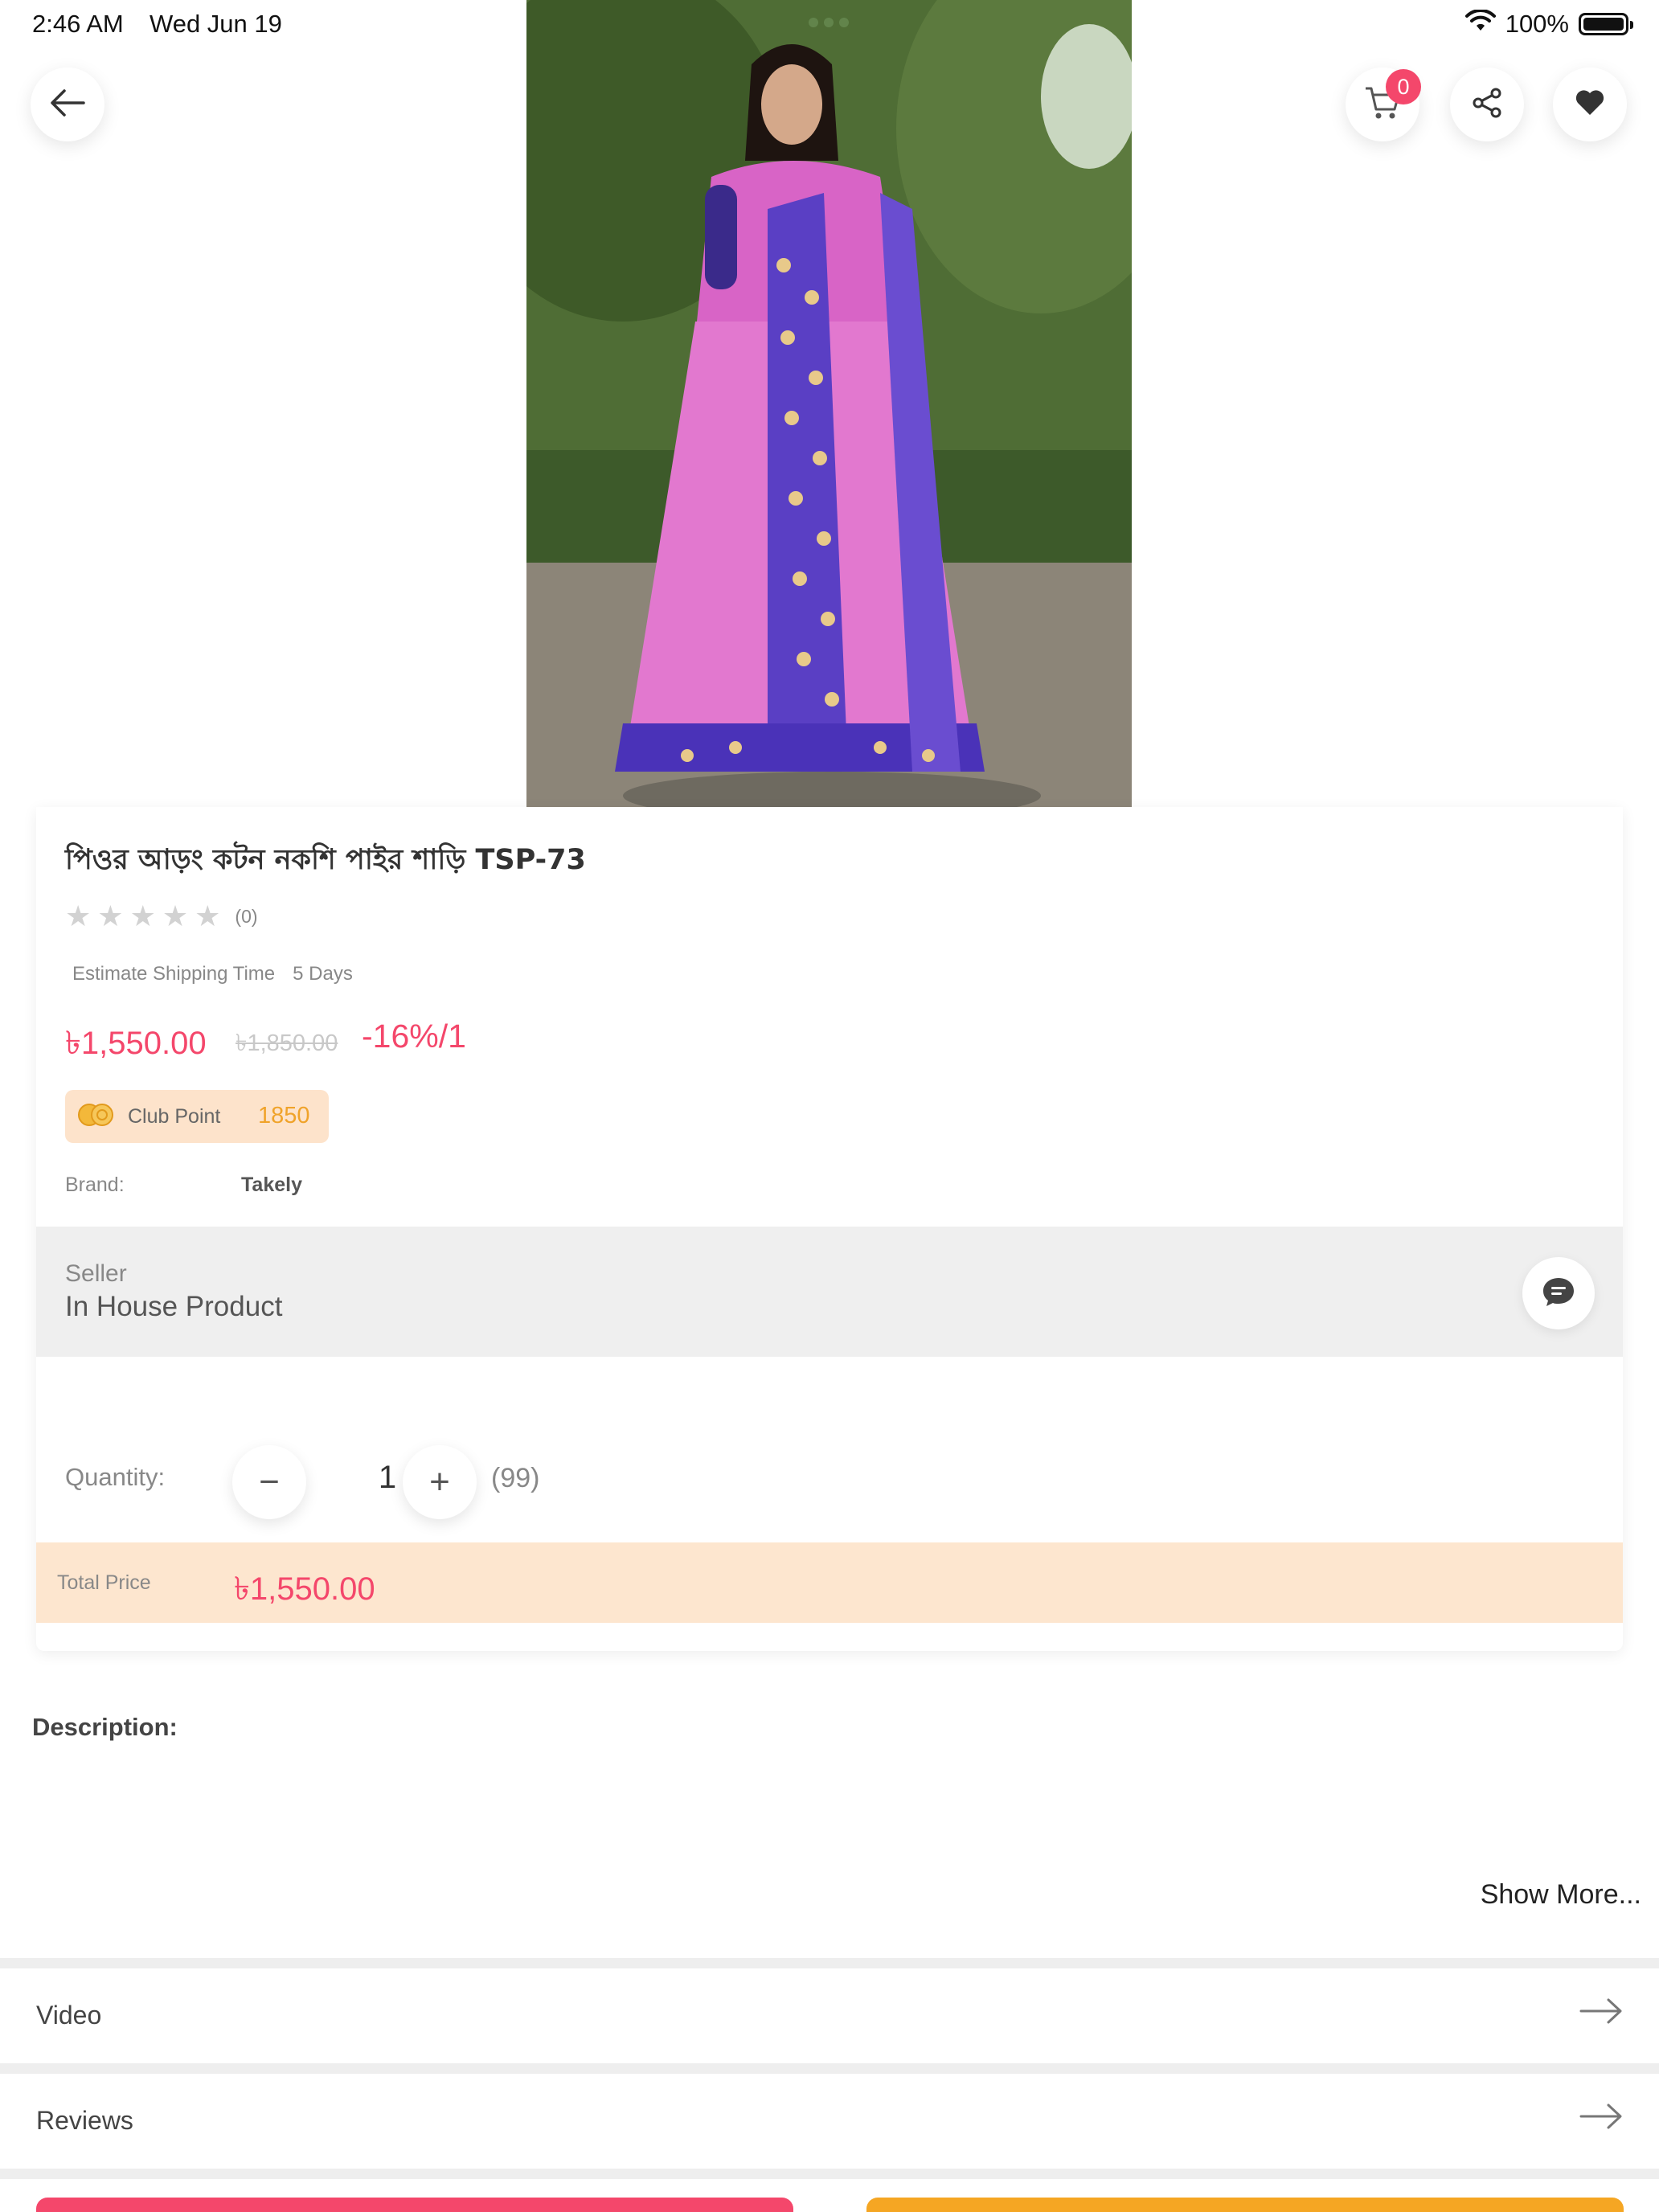  Describe the element at coordinates (104, 1582) in the screenshot. I see `total-price-label: Total Price` at that location.